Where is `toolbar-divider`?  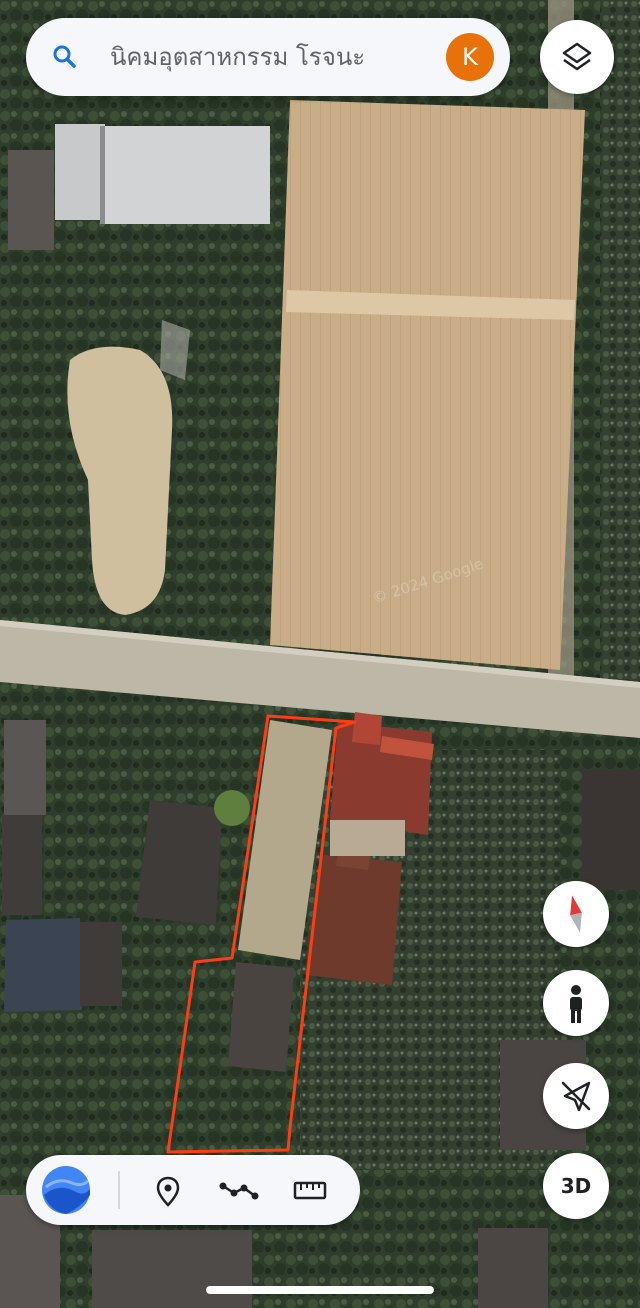
toolbar-divider is located at coordinates (119, 1190).